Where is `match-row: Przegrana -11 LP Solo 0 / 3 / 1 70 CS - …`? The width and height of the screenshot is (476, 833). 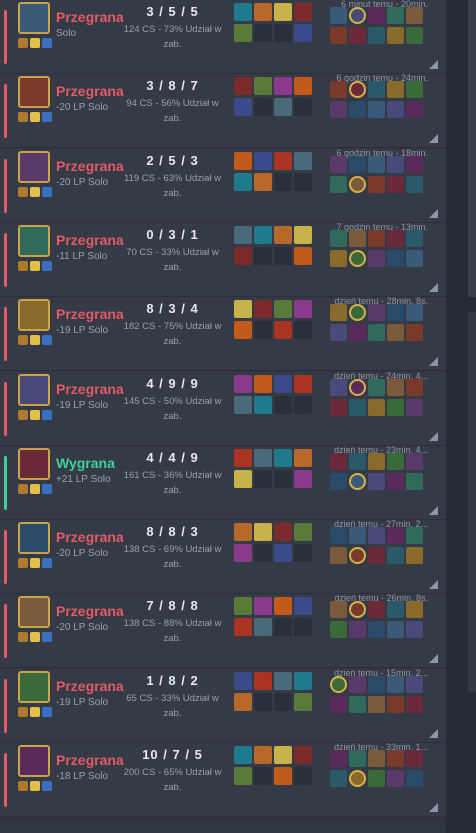 match-row: Przegrana -11 LP Solo 0 / 3 / 1 70 CS - … is located at coordinates (223, 259).